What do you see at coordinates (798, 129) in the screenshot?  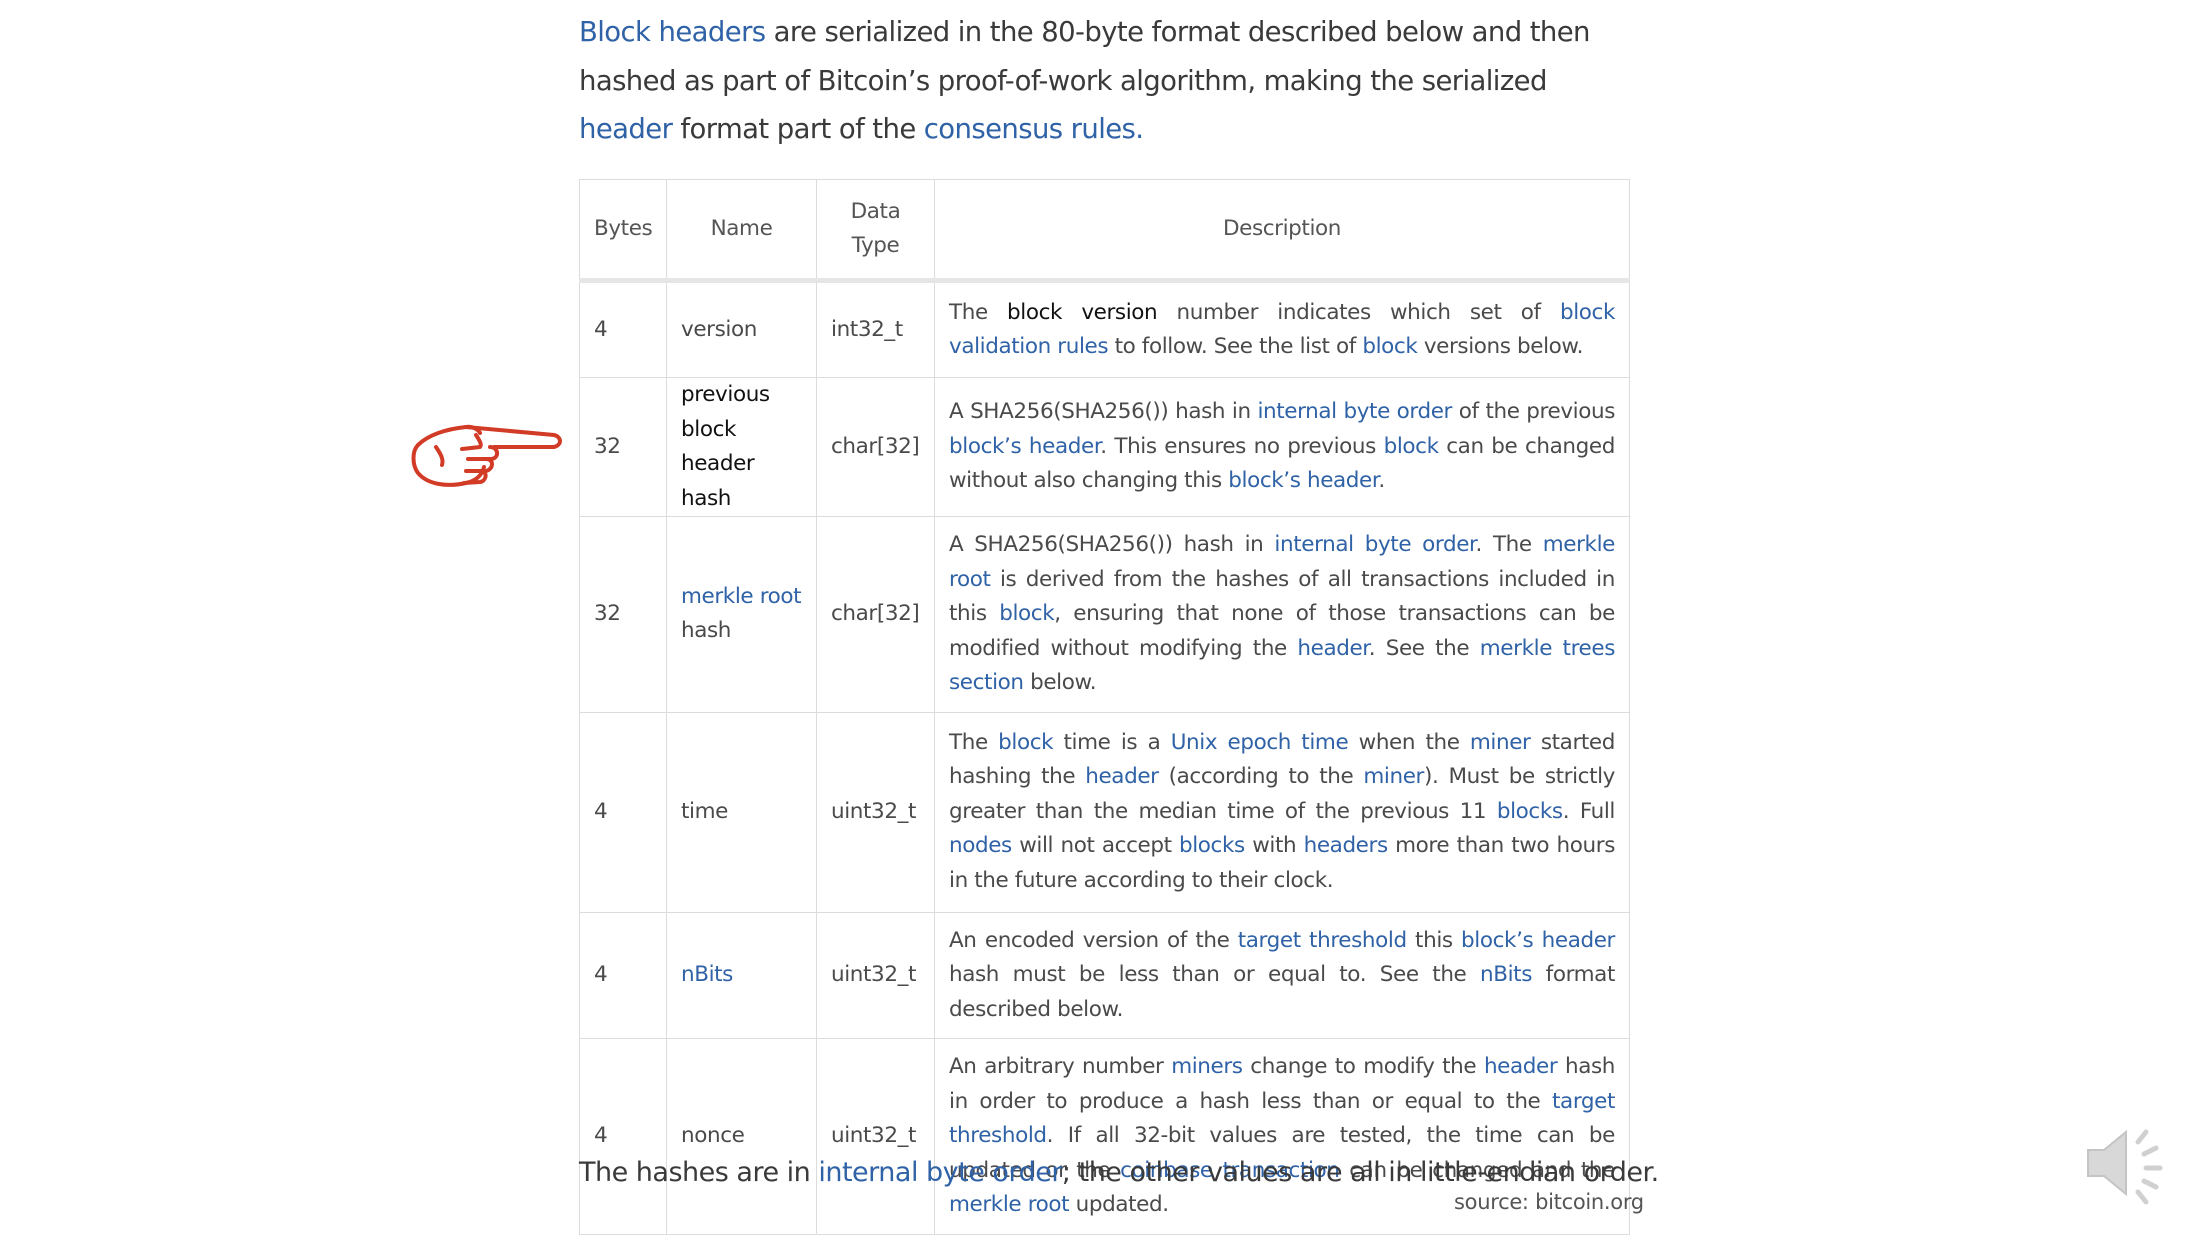 I see `intro-text-2: format part of the` at bounding box center [798, 129].